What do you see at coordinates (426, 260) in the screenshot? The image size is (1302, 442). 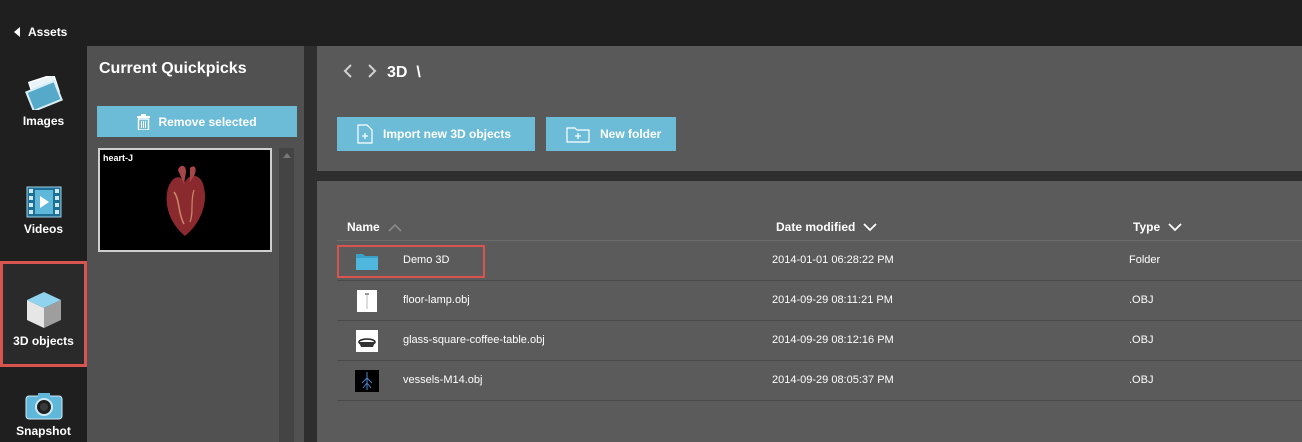 I see `row-name: Demo 3D` at bounding box center [426, 260].